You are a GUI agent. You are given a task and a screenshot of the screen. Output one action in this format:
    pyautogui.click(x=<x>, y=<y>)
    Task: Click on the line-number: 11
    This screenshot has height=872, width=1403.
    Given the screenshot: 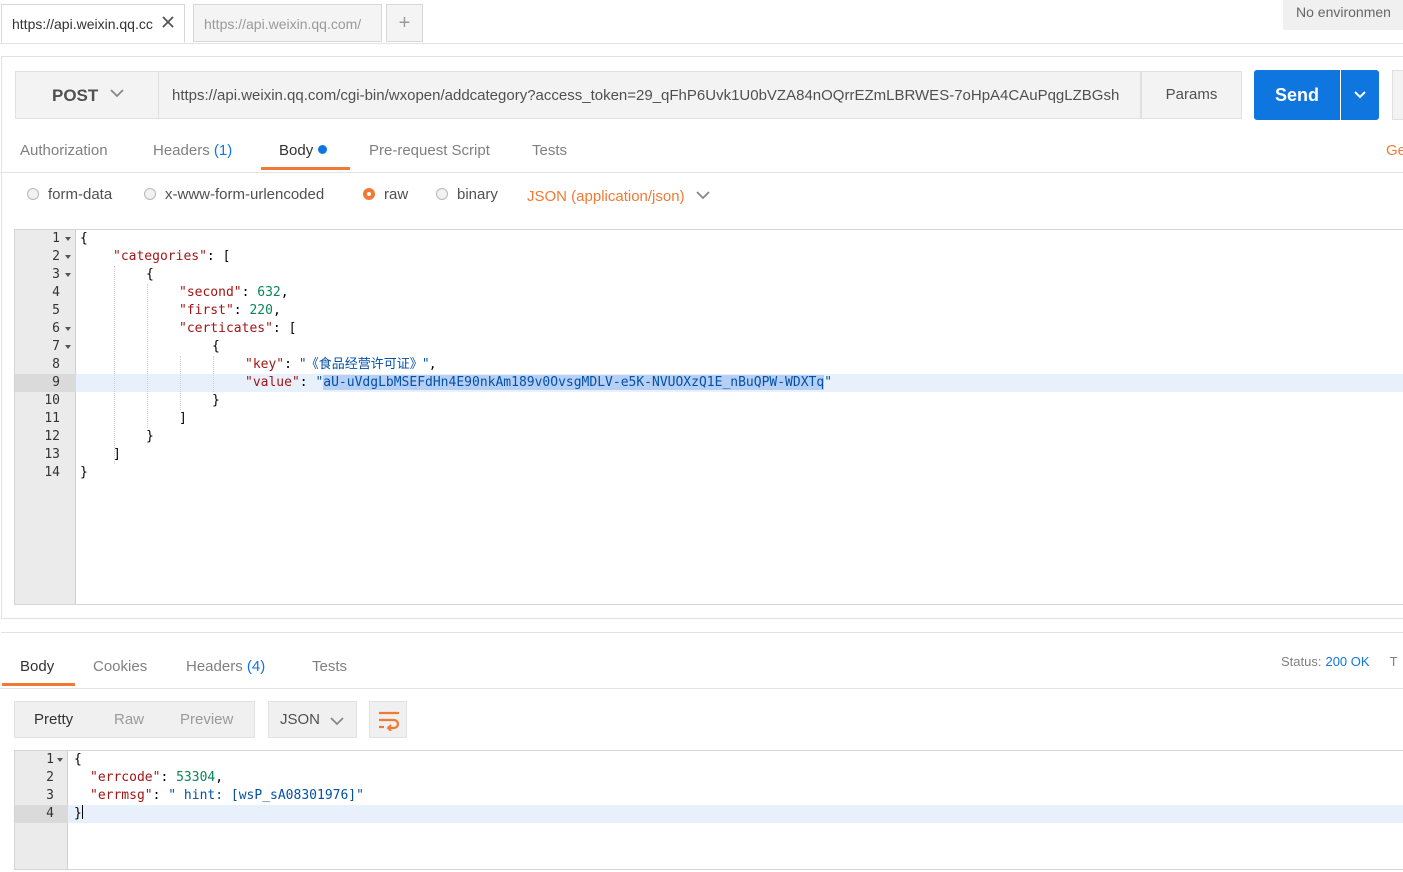 What is the action you would take?
    pyautogui.click(x=52, y=418)
    